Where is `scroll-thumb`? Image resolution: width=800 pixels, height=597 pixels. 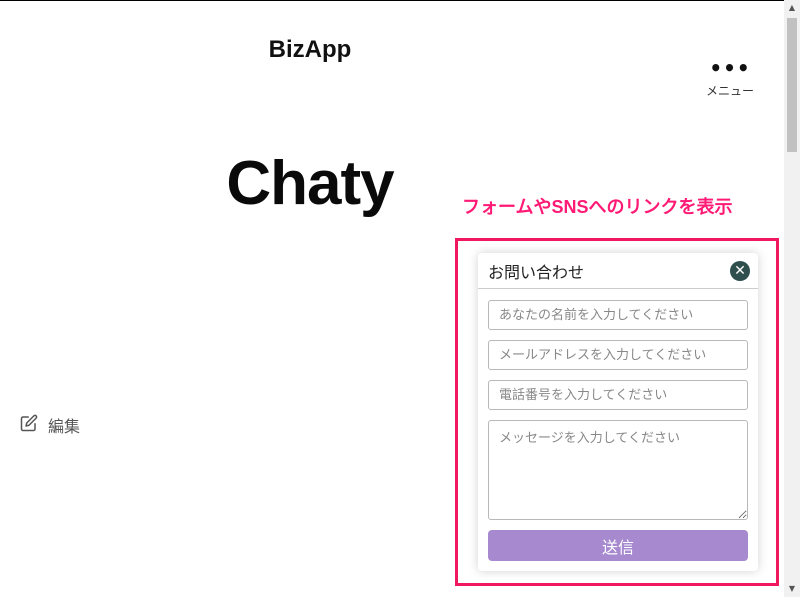 scroll-thumb is located at coordinates (792, 85).